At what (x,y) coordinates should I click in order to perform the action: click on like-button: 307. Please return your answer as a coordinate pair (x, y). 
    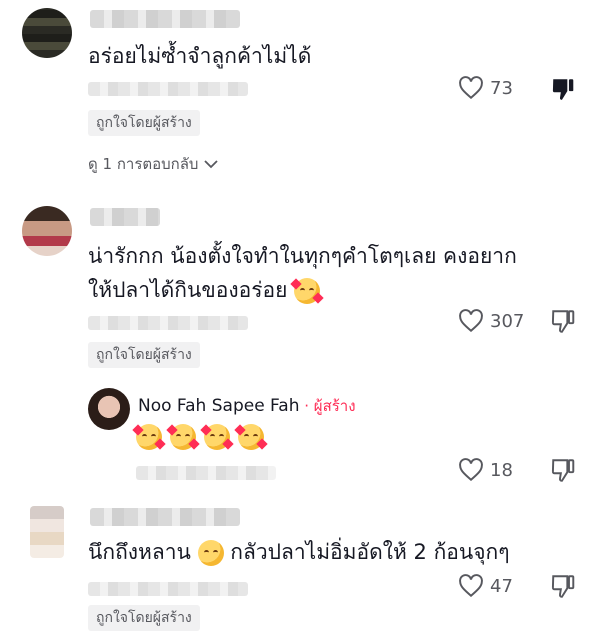
    Looking at the image, I should click on (491, 321).